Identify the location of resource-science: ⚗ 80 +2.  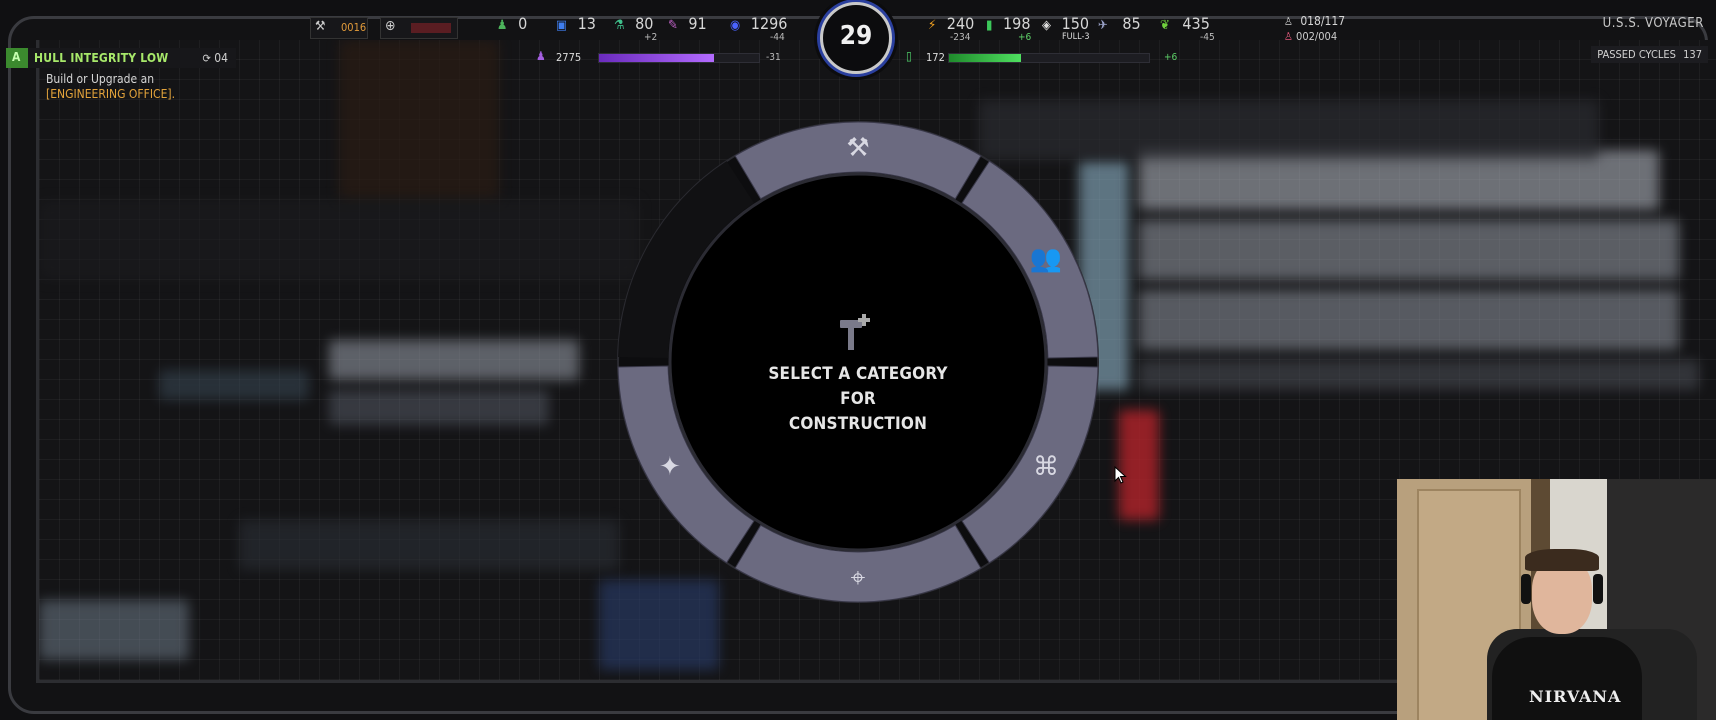
(635, 29).